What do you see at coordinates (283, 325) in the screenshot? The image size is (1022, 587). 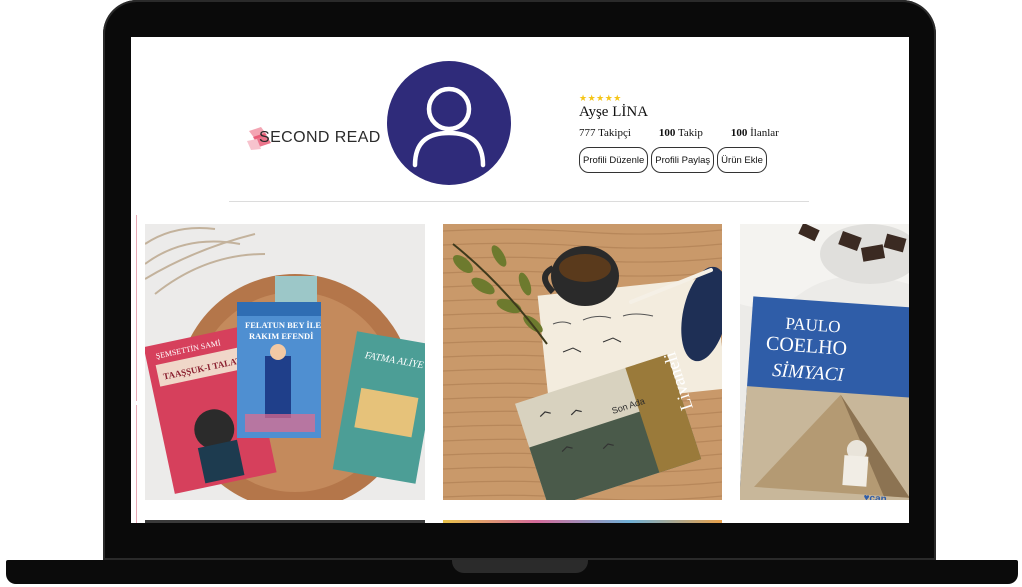 I see `book-title-felatun: FELATUN BEY İLE` at bounding box center [283, 325].